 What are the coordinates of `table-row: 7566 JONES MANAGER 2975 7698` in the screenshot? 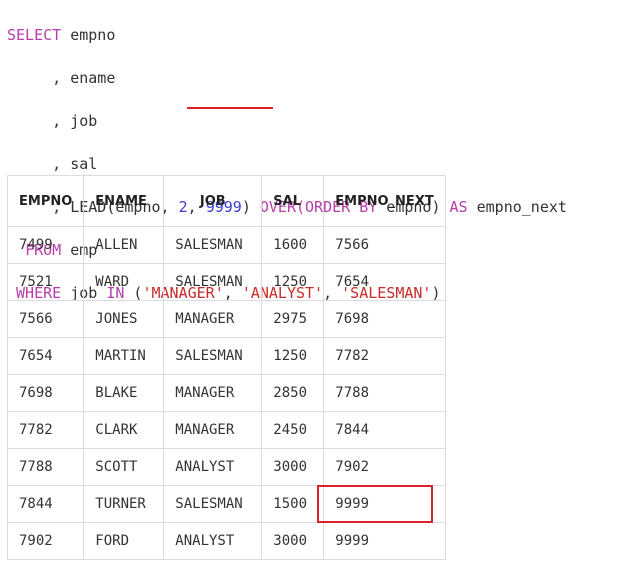 It's located at (226, 319).